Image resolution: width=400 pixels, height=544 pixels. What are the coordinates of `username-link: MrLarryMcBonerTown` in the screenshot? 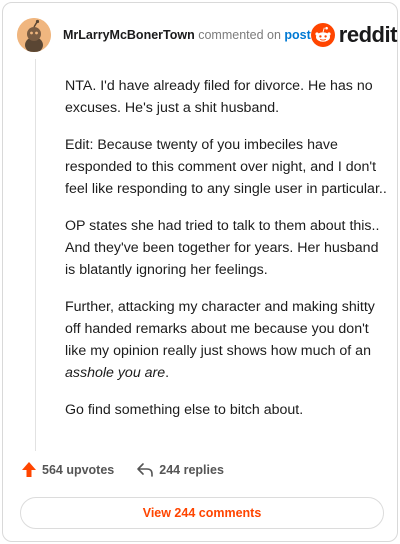 It's located at (129, 35).